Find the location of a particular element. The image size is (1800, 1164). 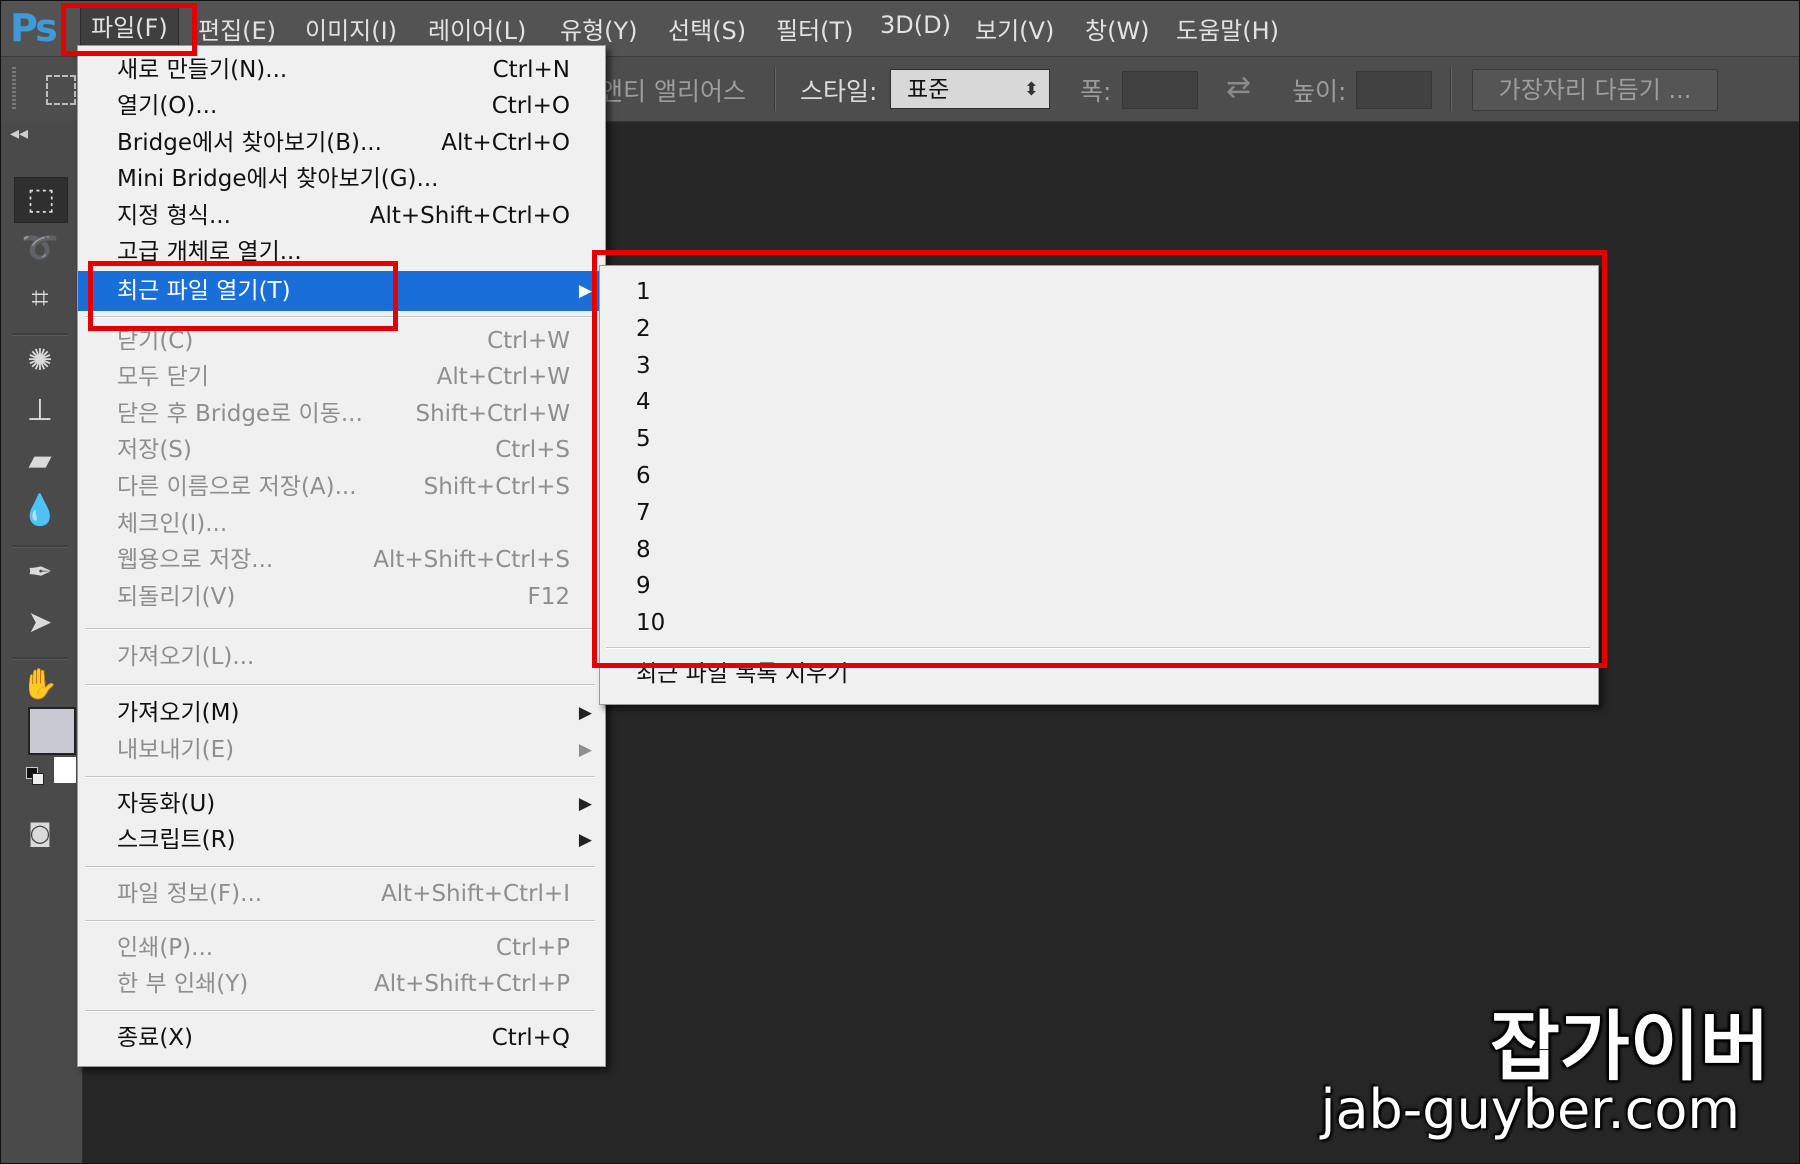

tools-panel: ◂◂ ⬚ ➰ ⌗ ✺ ⊥ ▰ 💧 ✒ ➤ ✋ ◙ is located at coordinates (41, 642).